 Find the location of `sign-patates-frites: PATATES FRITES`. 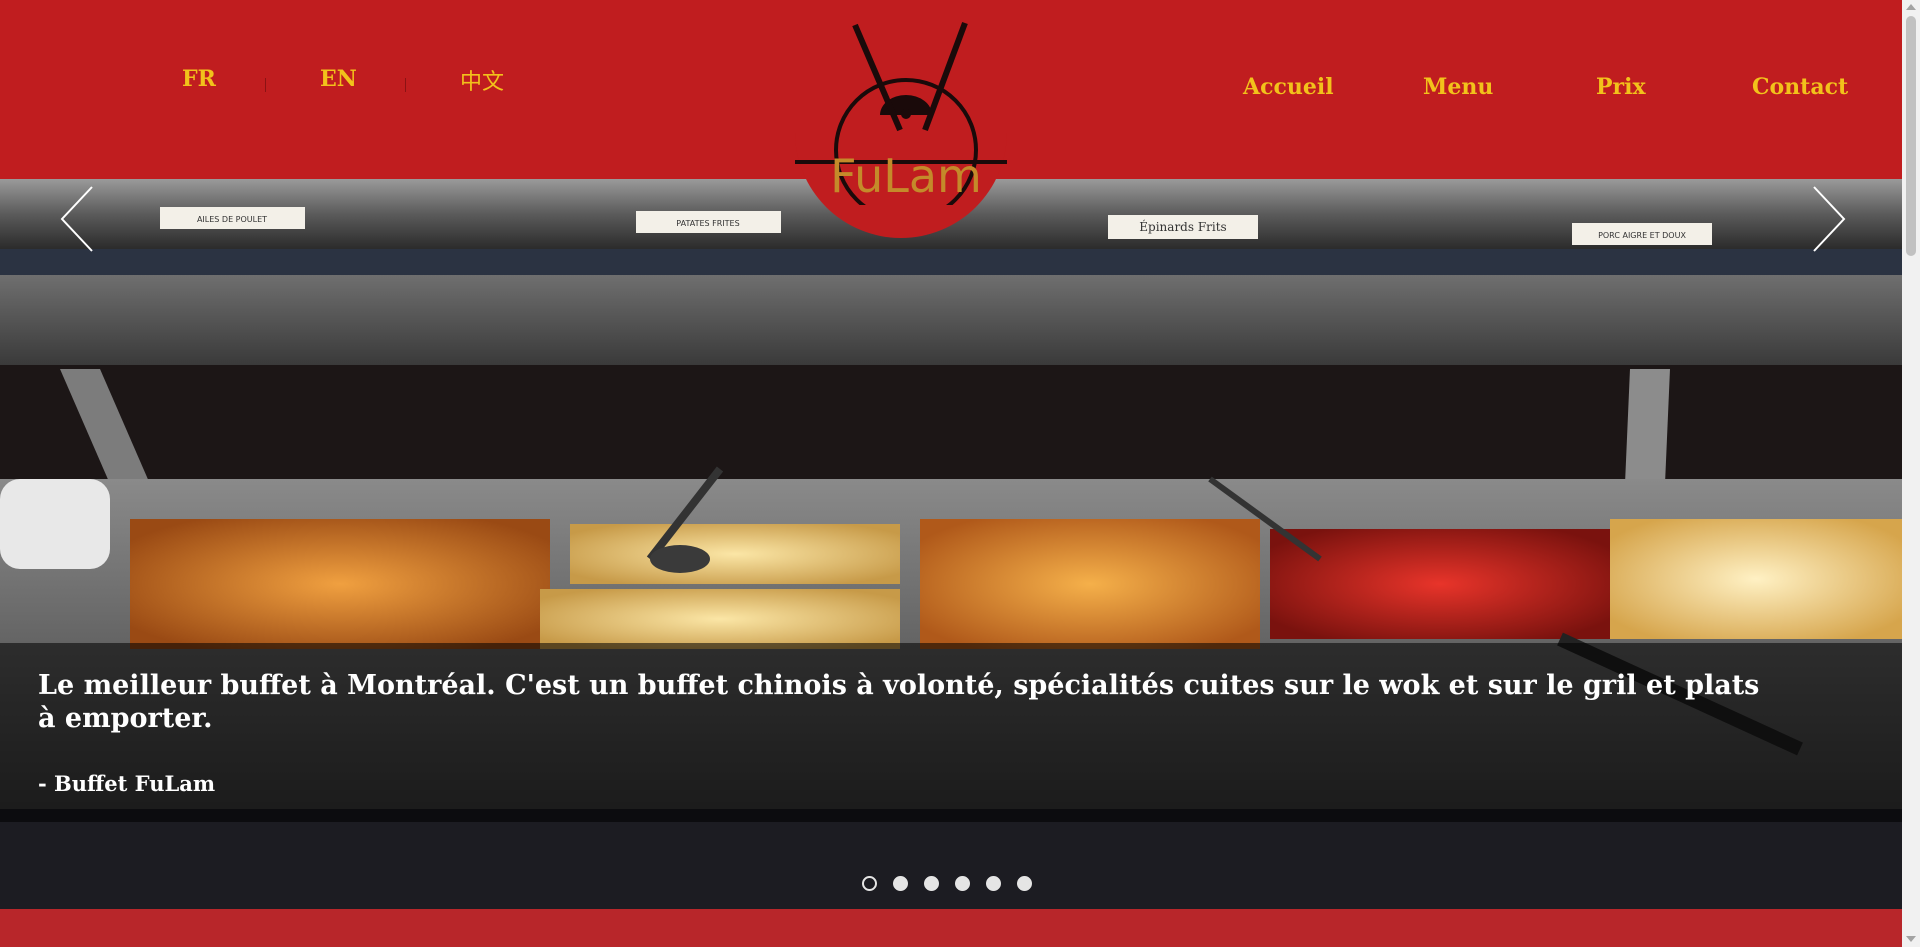

sign-patates-frites: PATATES FRITES is located at coordinates (707, 223).